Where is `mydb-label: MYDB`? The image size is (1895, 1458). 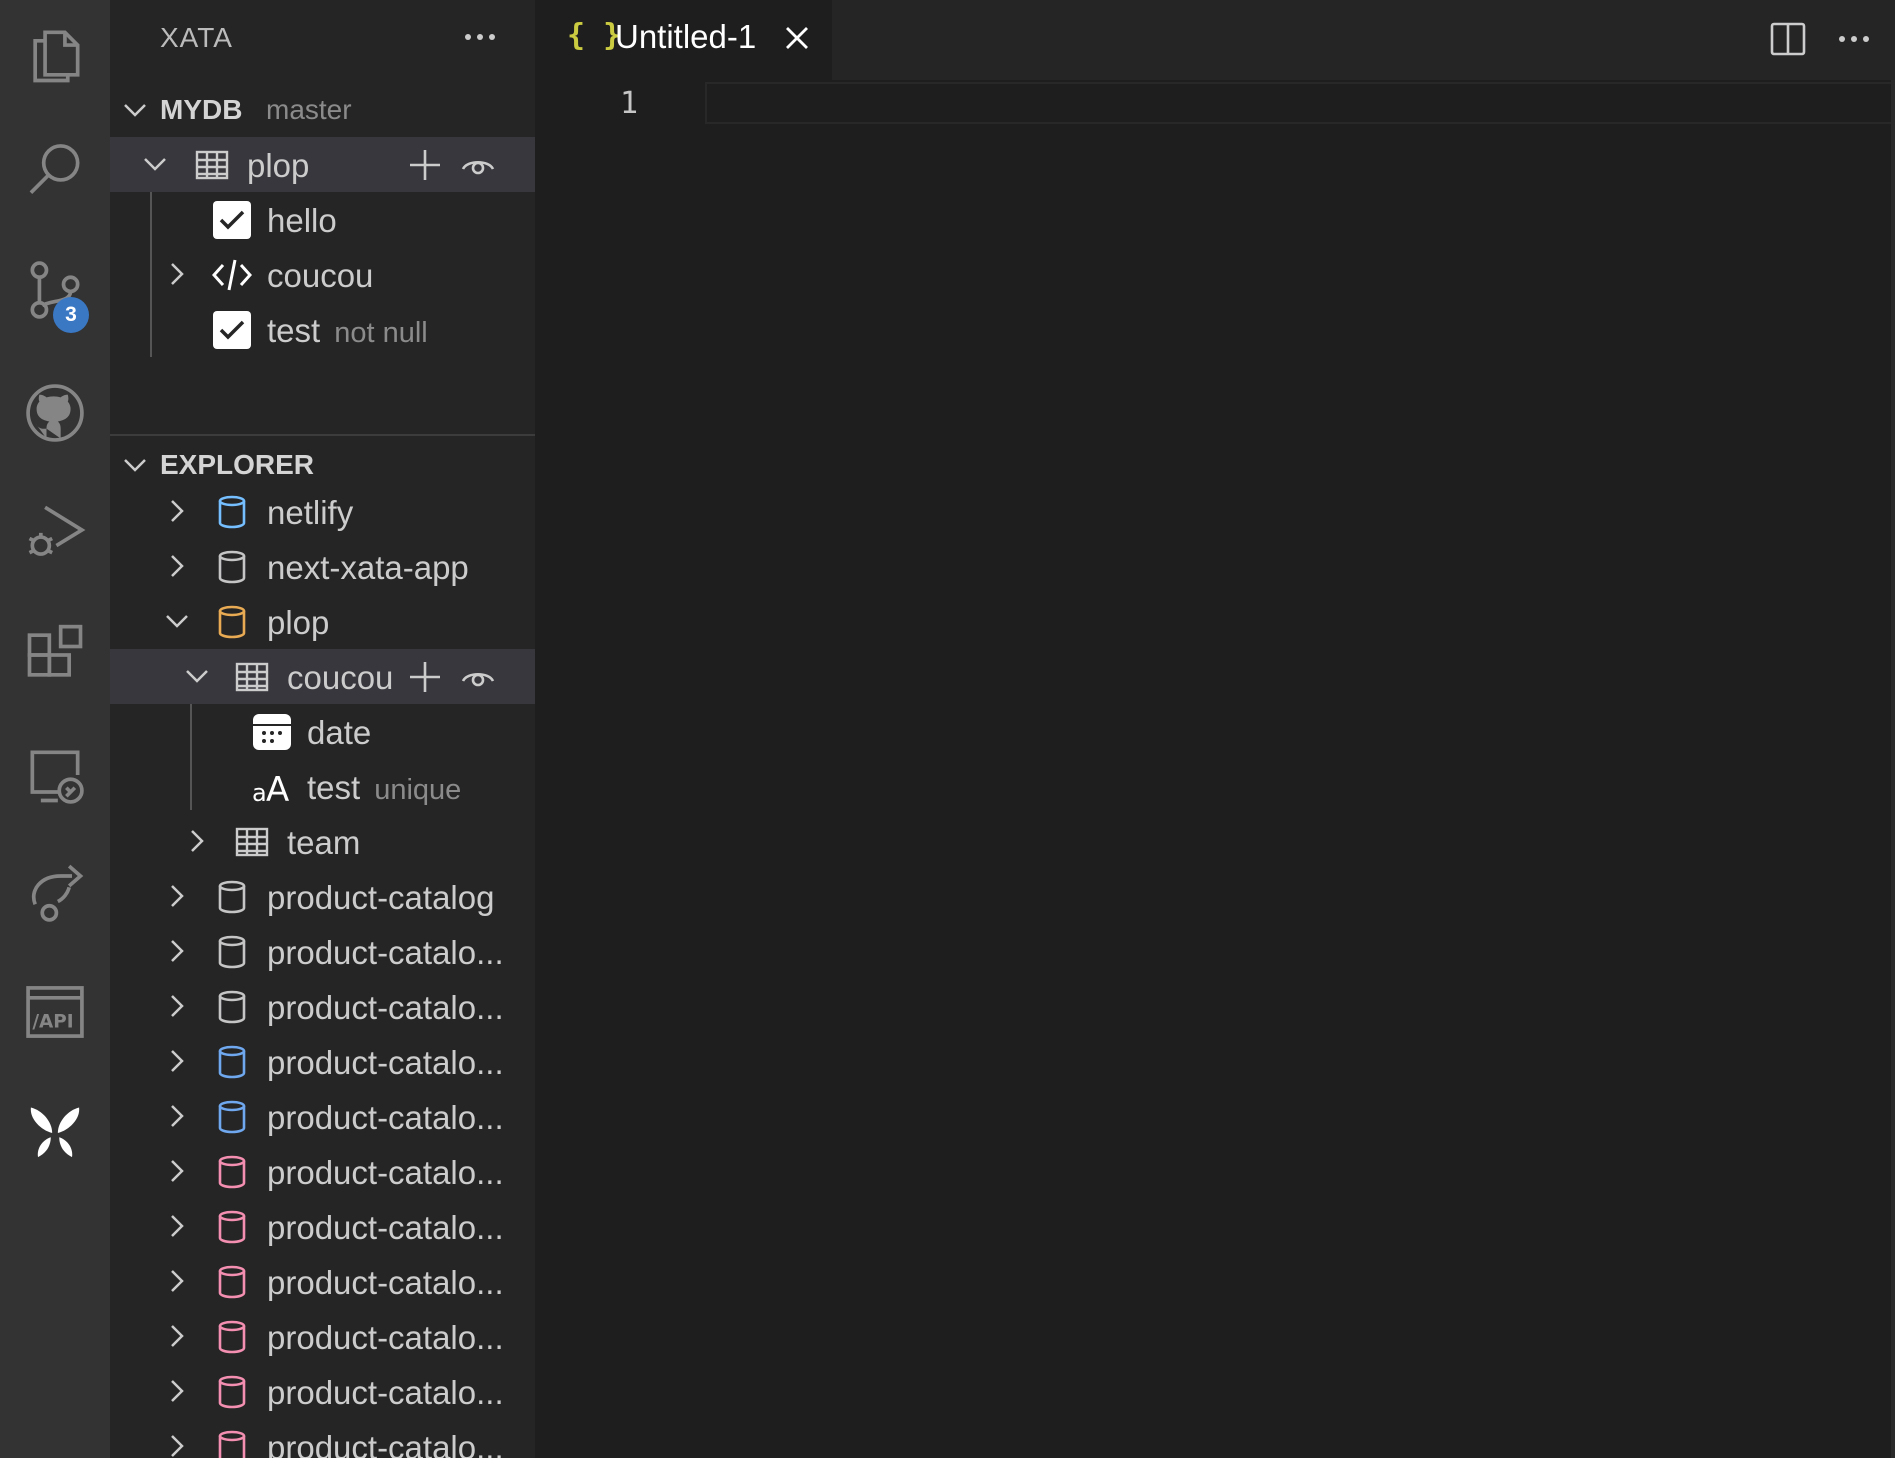
mydb-label: MYDB is located at coordinates (201, 109).